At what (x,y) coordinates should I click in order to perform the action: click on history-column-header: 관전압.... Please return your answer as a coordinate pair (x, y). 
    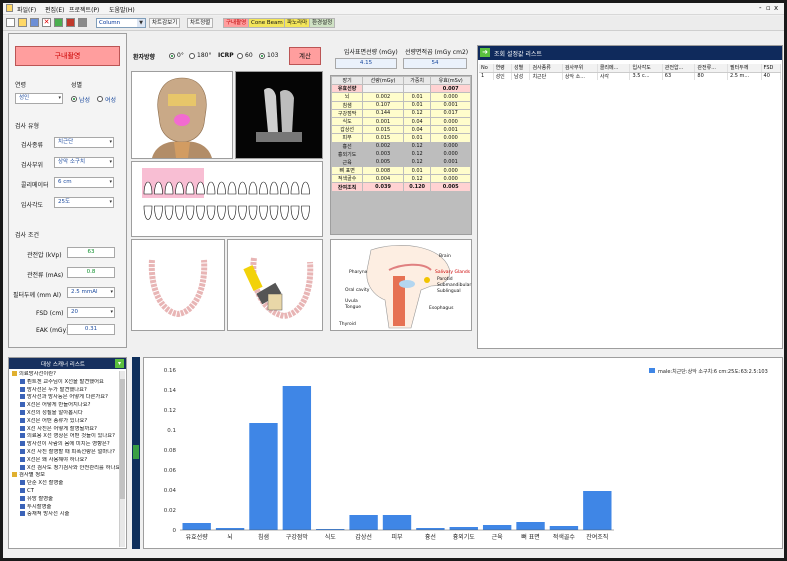
    Looking at the image, I should click on (679, 68).